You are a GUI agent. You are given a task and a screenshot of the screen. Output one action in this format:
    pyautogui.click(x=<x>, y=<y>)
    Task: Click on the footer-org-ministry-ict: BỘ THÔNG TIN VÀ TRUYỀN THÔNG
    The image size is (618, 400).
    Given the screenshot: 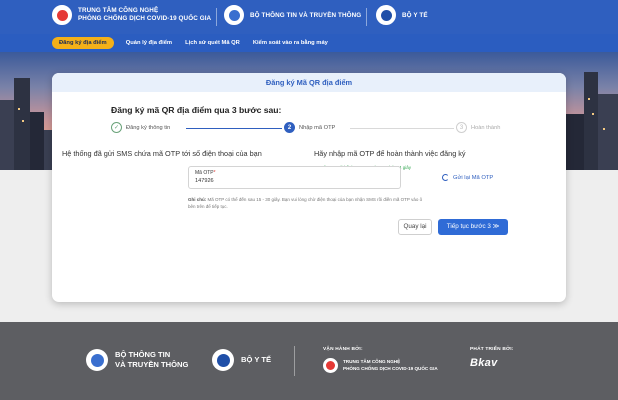 What is the action you would take?
    pyautogui.click(x=137, y=360)
    